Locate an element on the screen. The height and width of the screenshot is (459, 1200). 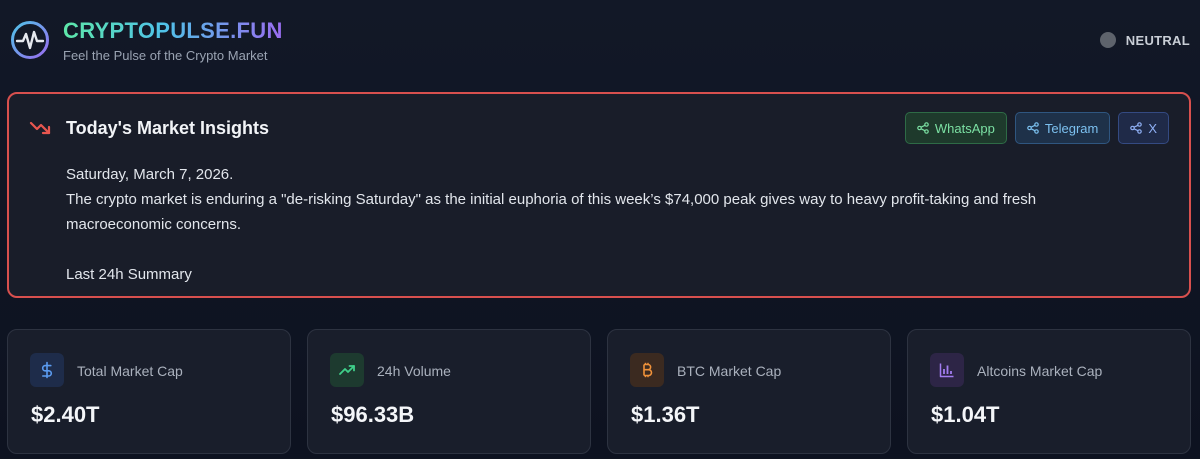
stat-label: 24h Volume is located at coordinates (414, 371).